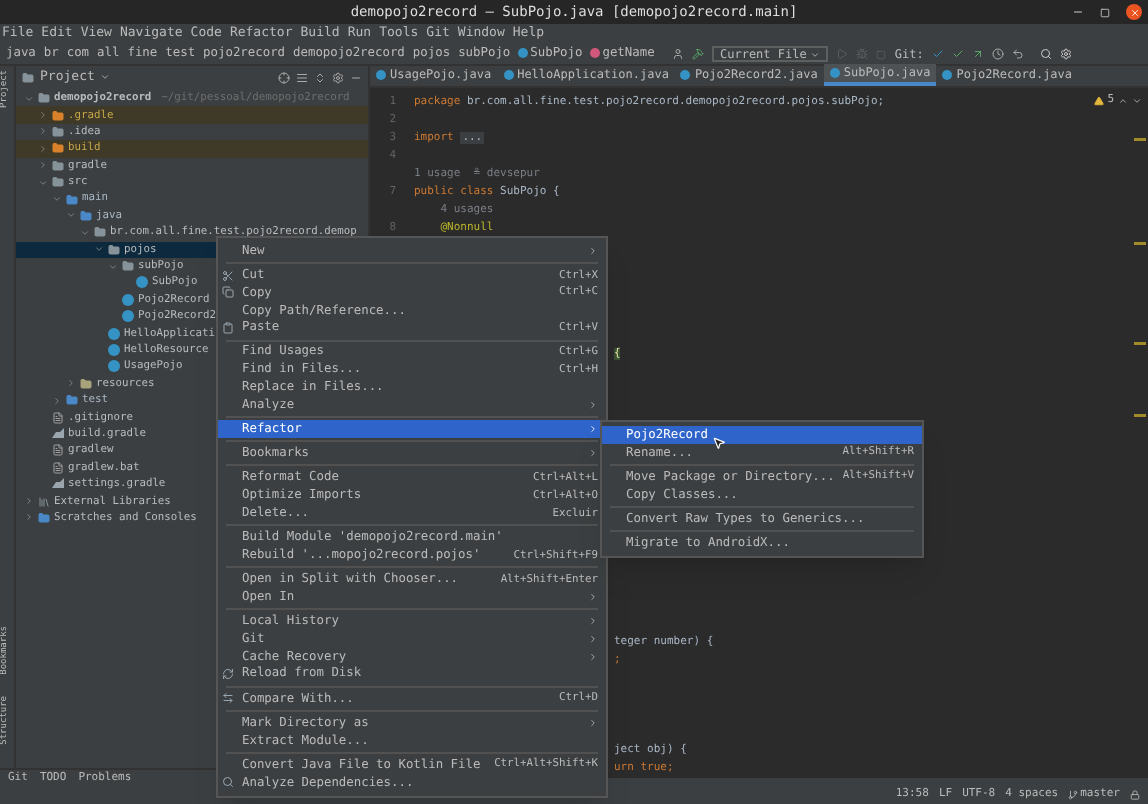 The image size is (1148, 804). What do you see at coordinates (997, 54) in the screenshot?
I see `clock-icon` at bounding box center [997, 54].